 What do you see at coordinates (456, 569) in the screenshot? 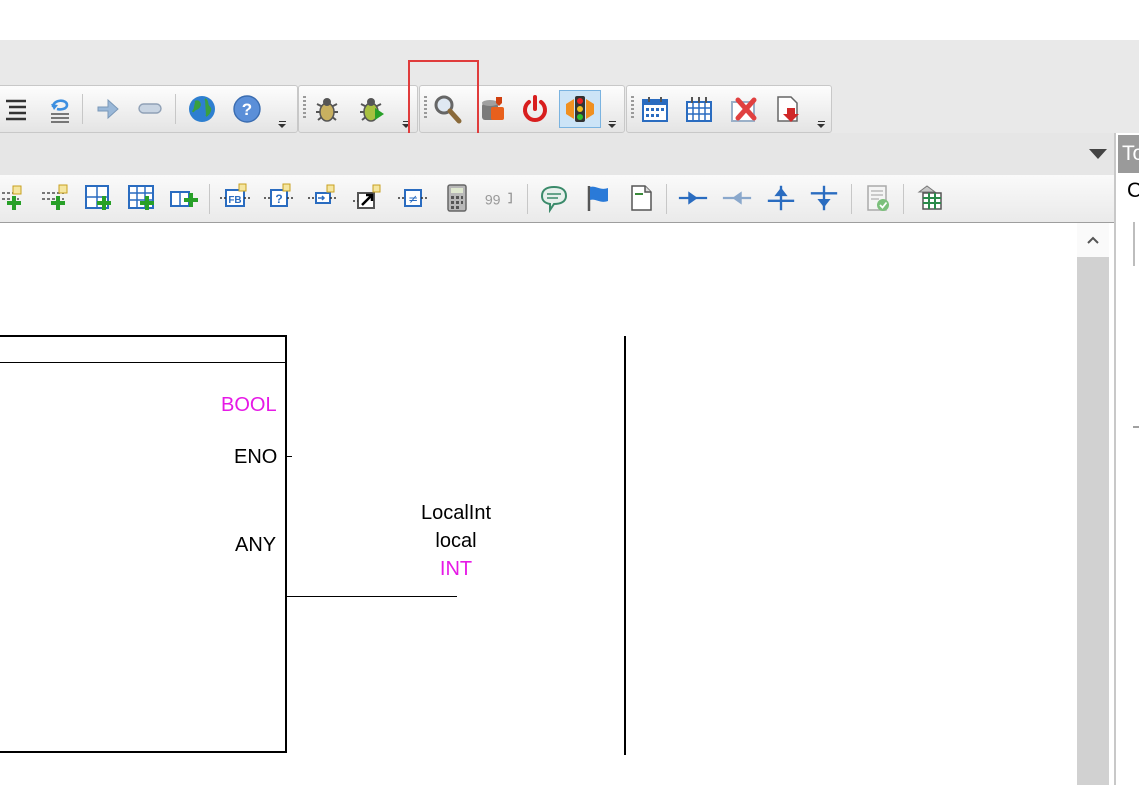
I see `variable-type: INT` at bounding box center [456, 569].